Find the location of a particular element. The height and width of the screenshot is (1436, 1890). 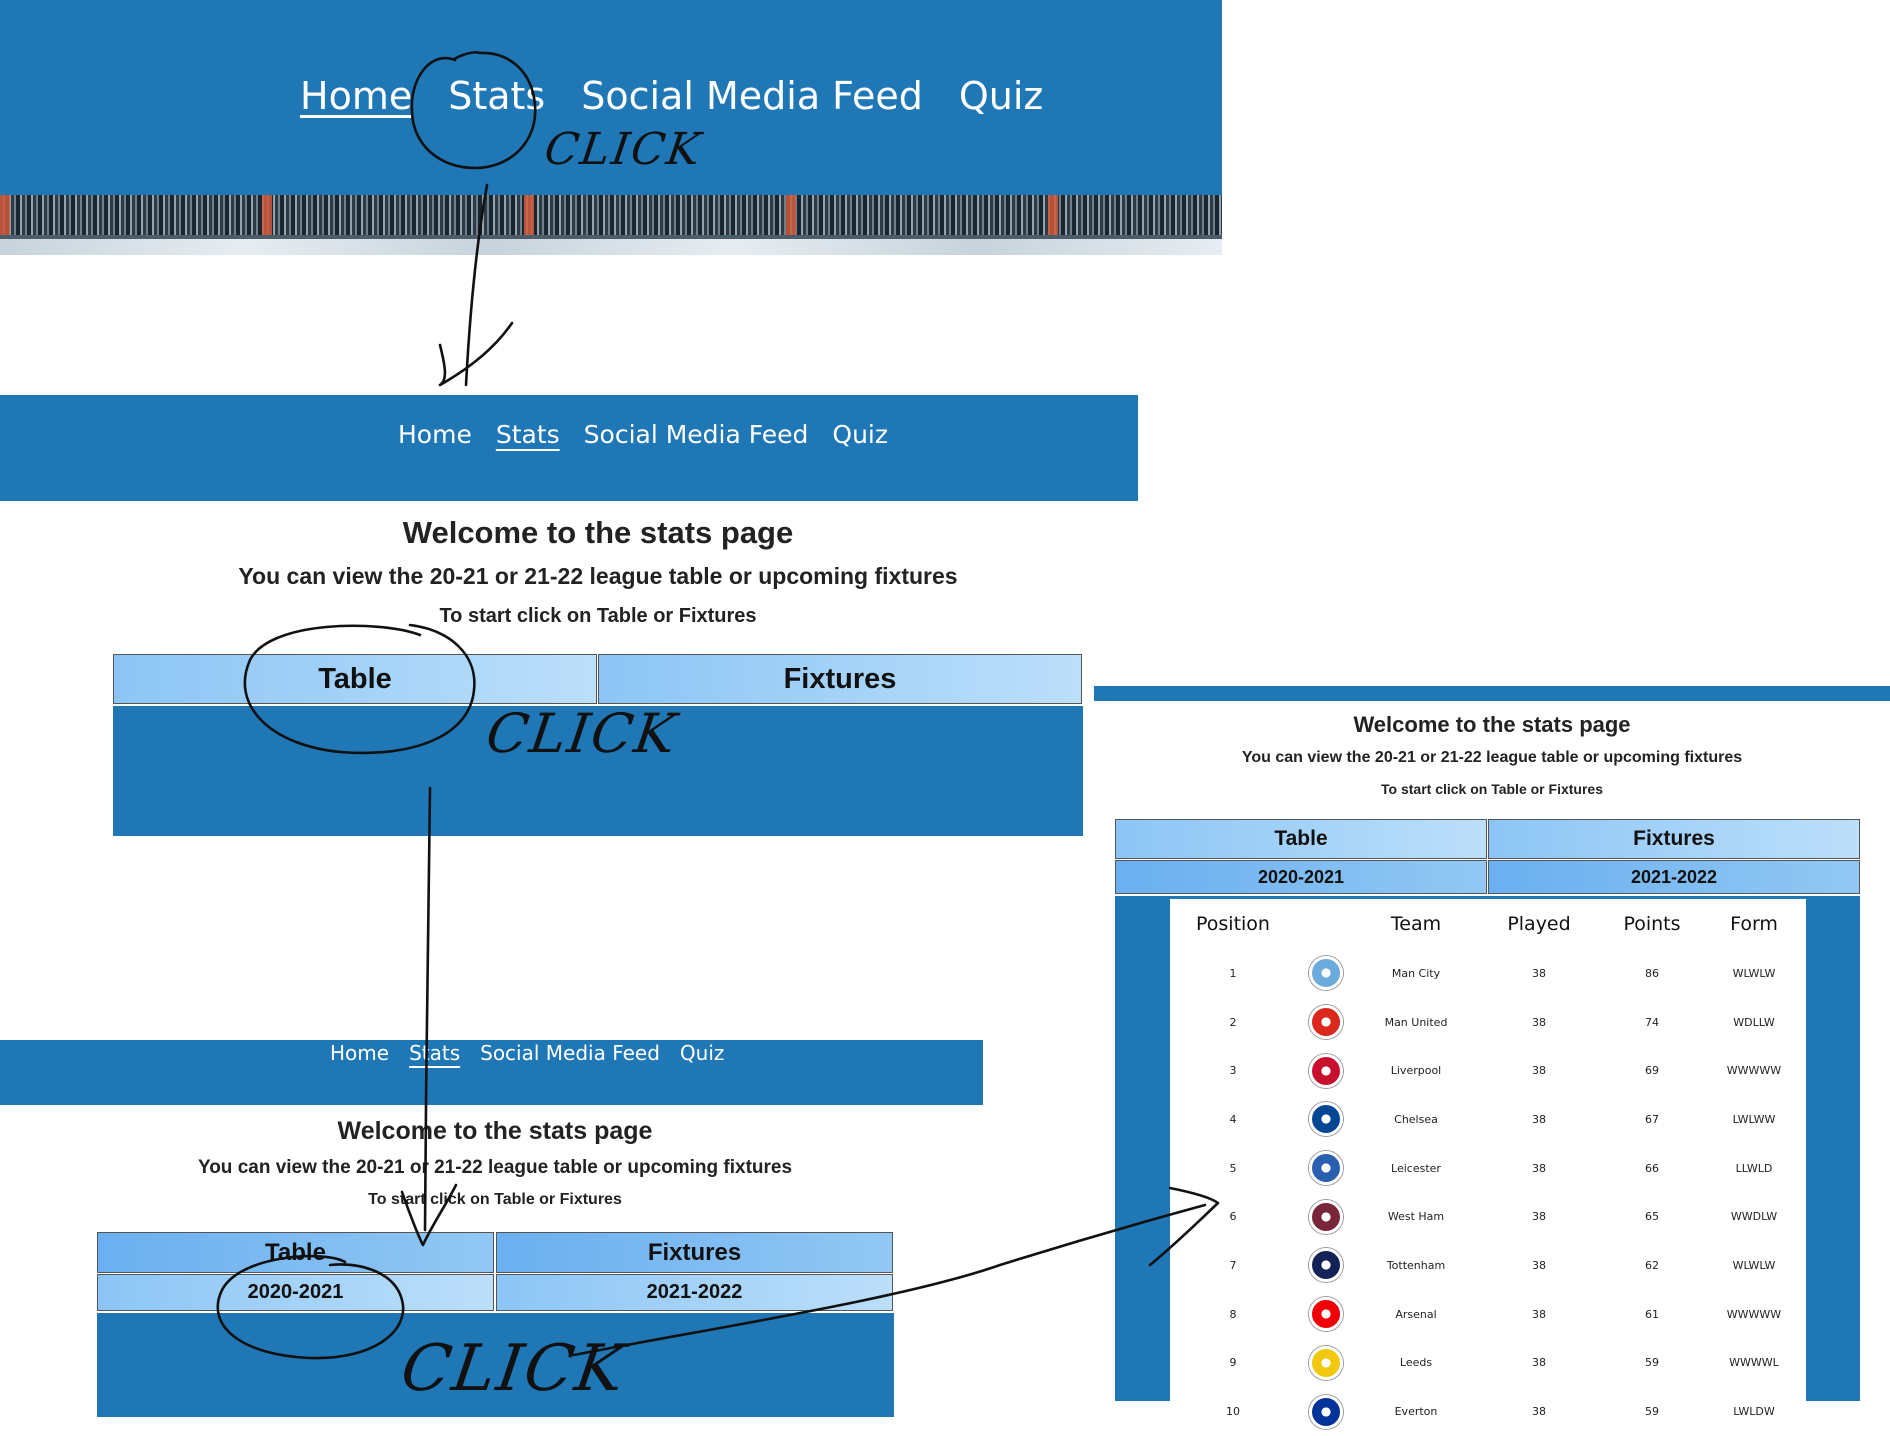

points-cell: 67 is located at coordinates (1652, 1119).